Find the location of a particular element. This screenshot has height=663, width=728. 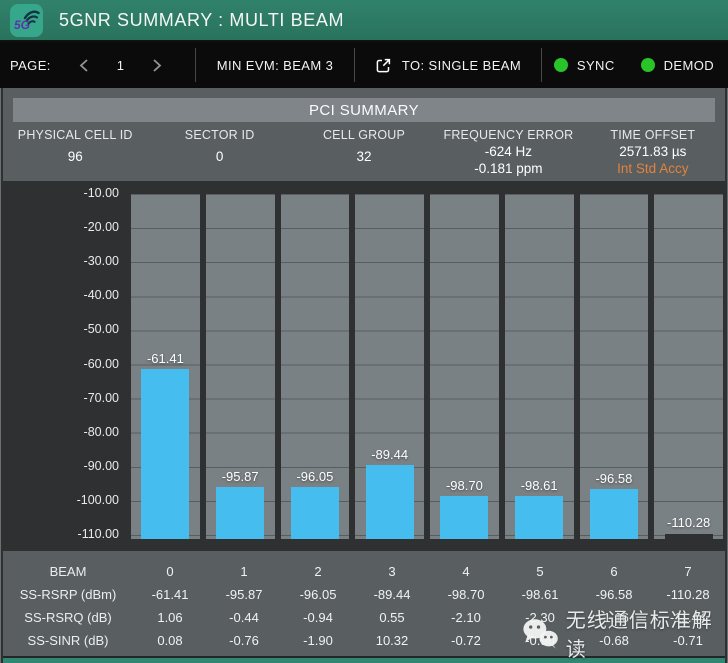

table-cell: 5 is located at coordinates (540, 571).